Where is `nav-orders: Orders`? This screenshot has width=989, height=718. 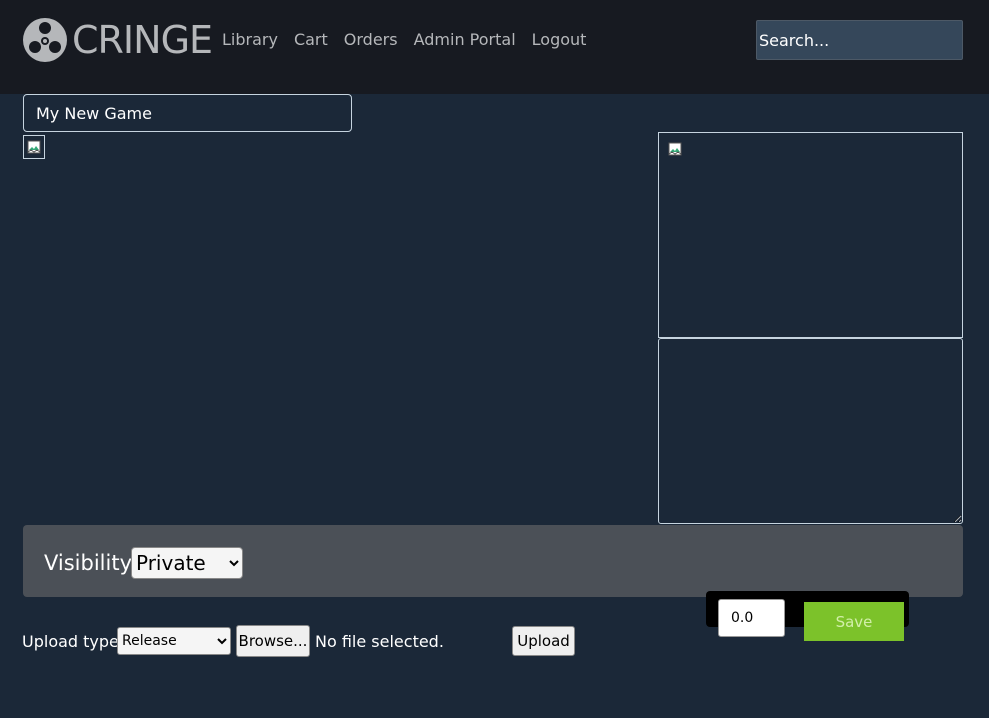
nav-orders: Orders is located at coordinates (371, 39).